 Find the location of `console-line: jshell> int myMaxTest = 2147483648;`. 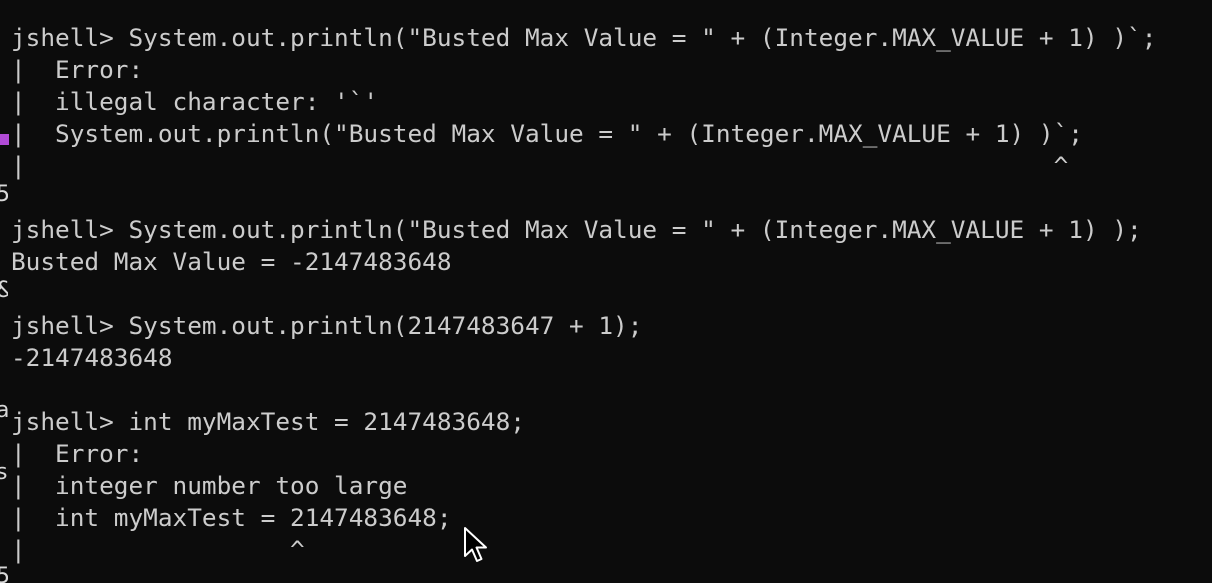

console-line: jshell> int myMaxTest = 2147483648; is located at coordinates (268, 421).